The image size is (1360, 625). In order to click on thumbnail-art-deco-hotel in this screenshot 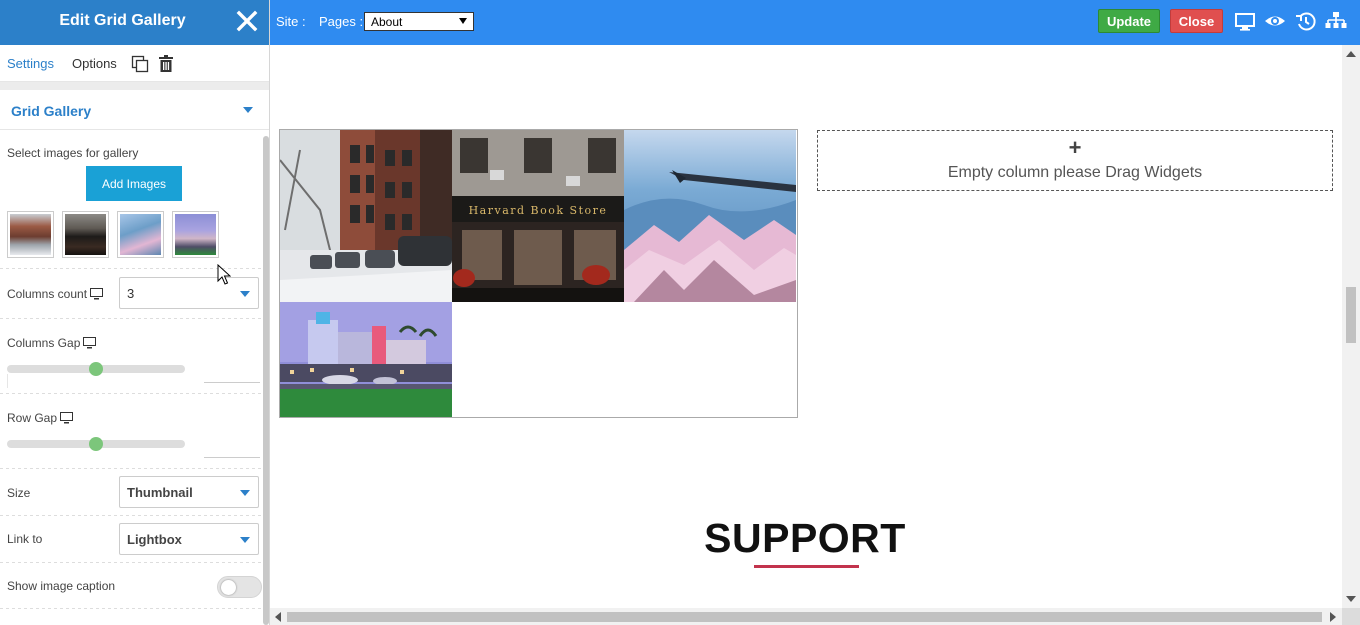, I will do `click(195, 234)`.